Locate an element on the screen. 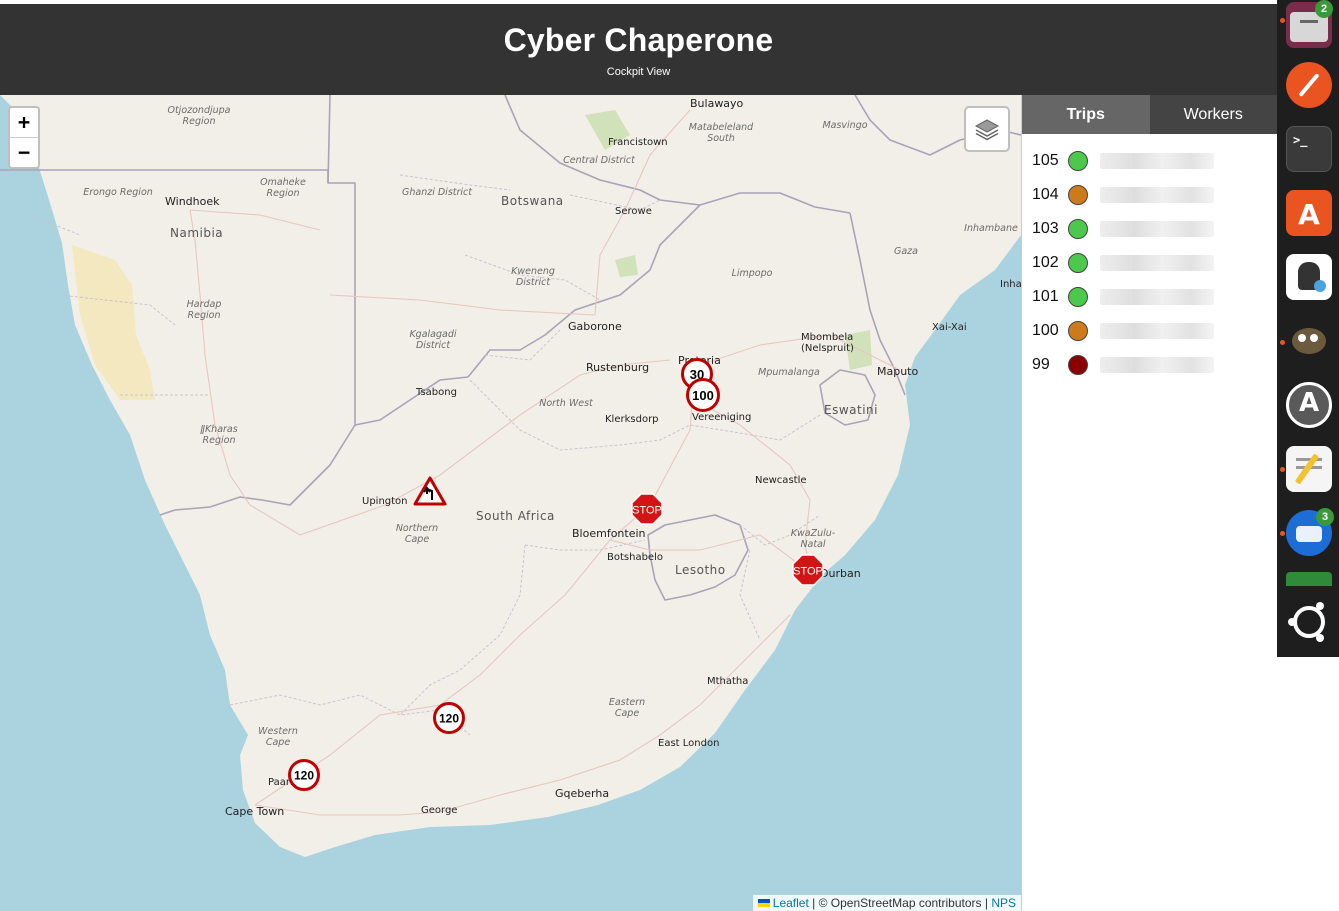 The height and width of the screenshot is (911, 1339). tab-trips: Trips is located at coordinates (1086, 114).